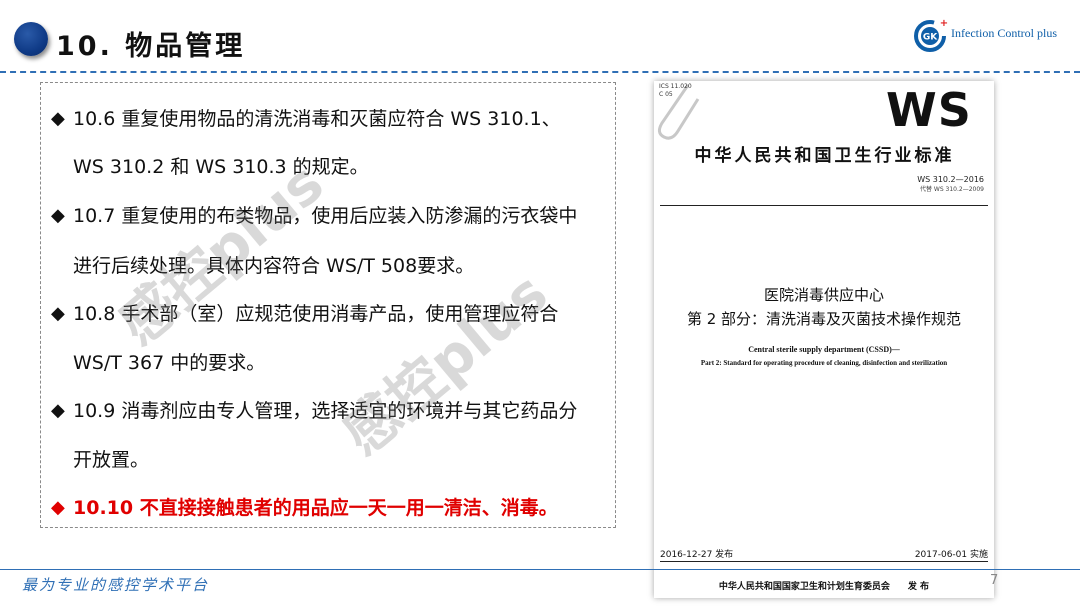  Describe the element at coordinates (169, 363) in the screenshot. I see `bullet-line: WS/T 367 中的要求。` at that location.